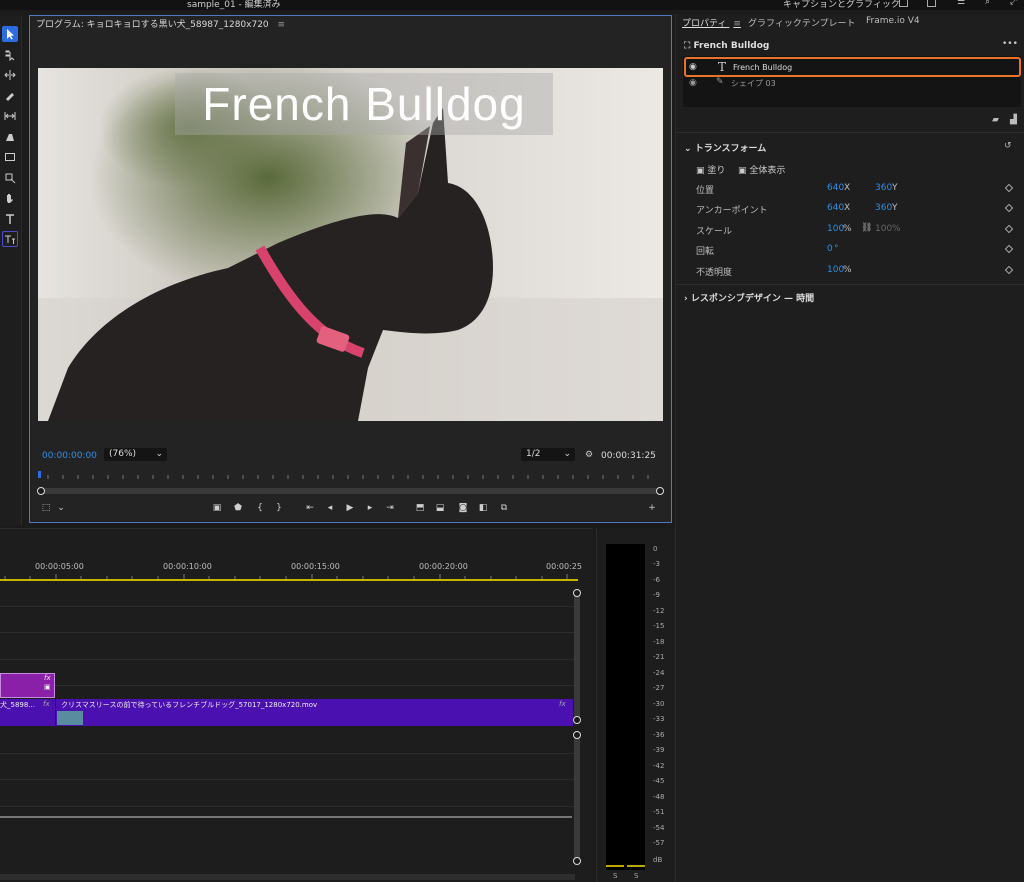 The height and width of the screenshot is (882, 1024). What do you see at coordinates (10, 157) in the screenshot?
I see `rectangle-tool-icon` at bounding box center [10, 157].